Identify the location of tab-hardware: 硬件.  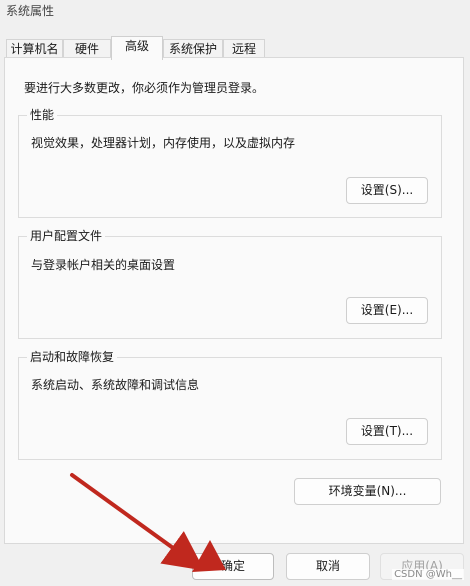
(87, 49).